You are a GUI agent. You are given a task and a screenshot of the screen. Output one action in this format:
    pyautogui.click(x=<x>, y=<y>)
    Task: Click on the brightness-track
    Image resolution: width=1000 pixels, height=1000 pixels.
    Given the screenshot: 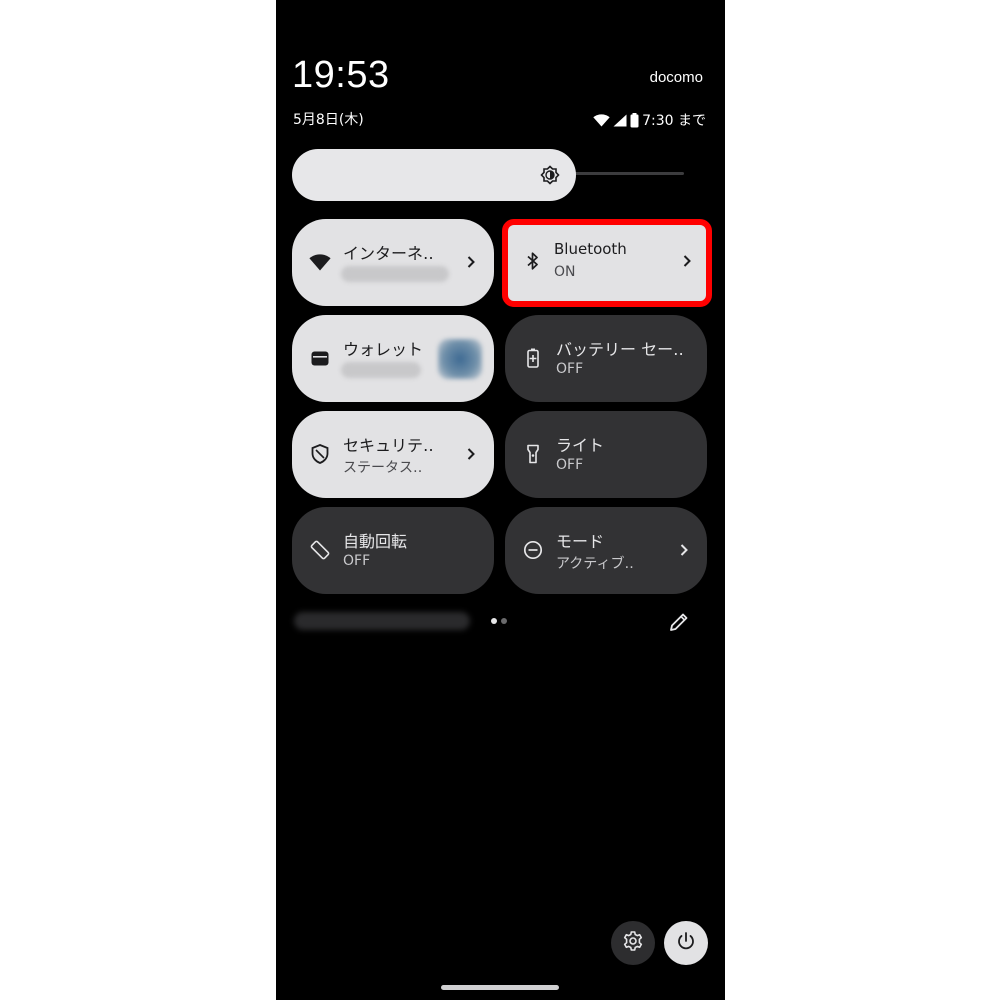 What is the action you would take?
    pyautogui.click(x=629, y=173)
    